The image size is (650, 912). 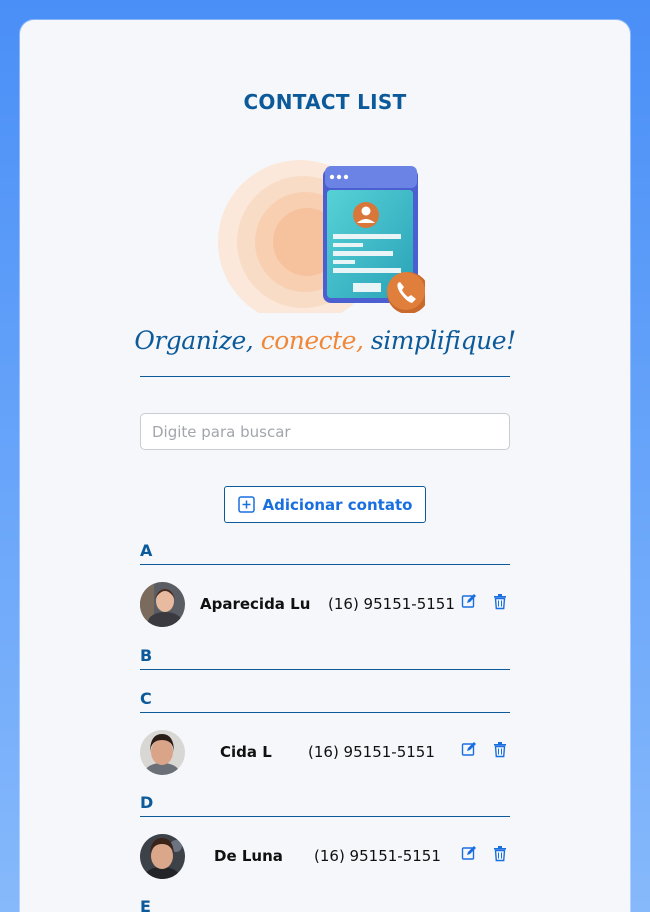 What do you see at coordinates (312, 340) in the screenshot?
I see `slogan-part-2: conecte,` at bounding box center [312, 340].